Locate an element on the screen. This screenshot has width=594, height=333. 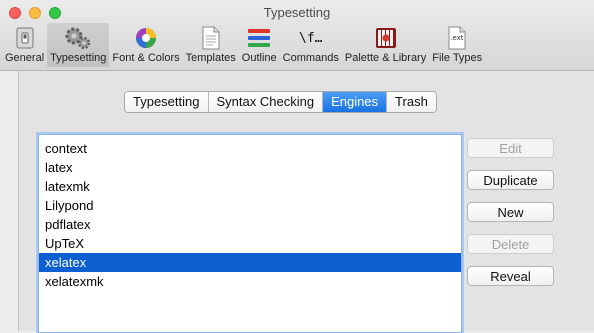
gears-icon is located at coordinates (78, 38).